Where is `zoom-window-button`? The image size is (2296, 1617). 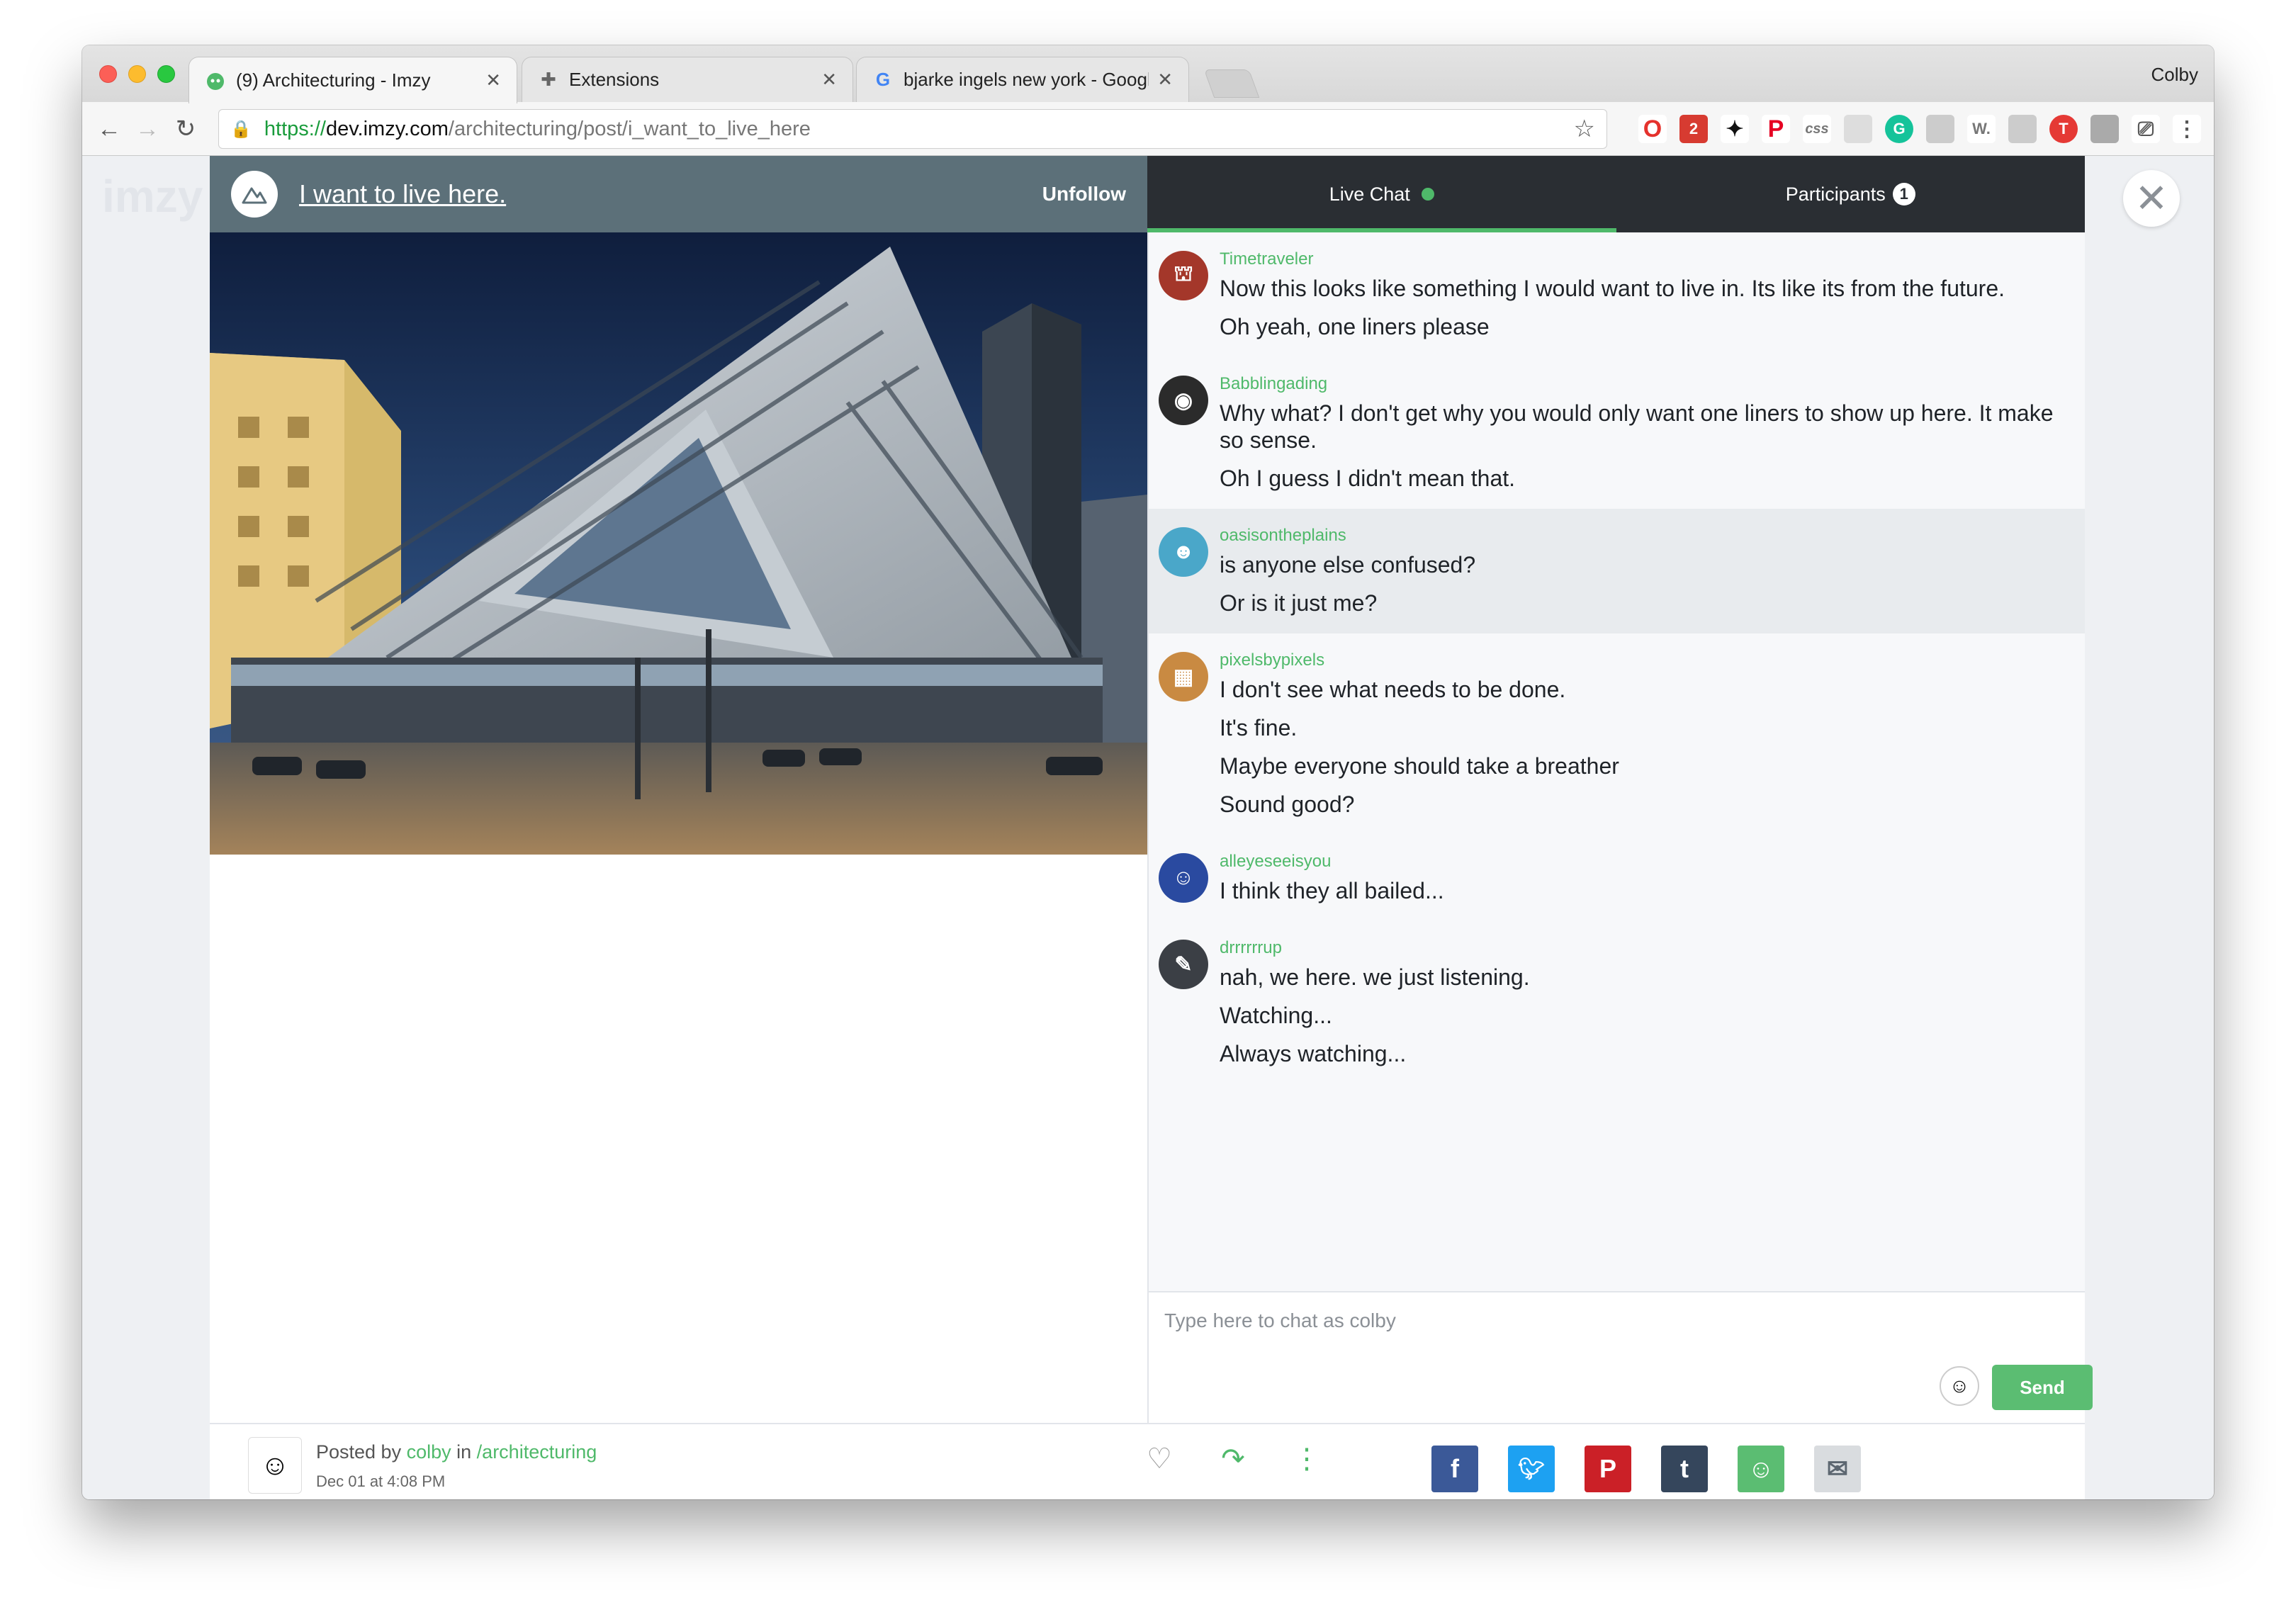
zoom-window-button is located at coordinates (166, 74).